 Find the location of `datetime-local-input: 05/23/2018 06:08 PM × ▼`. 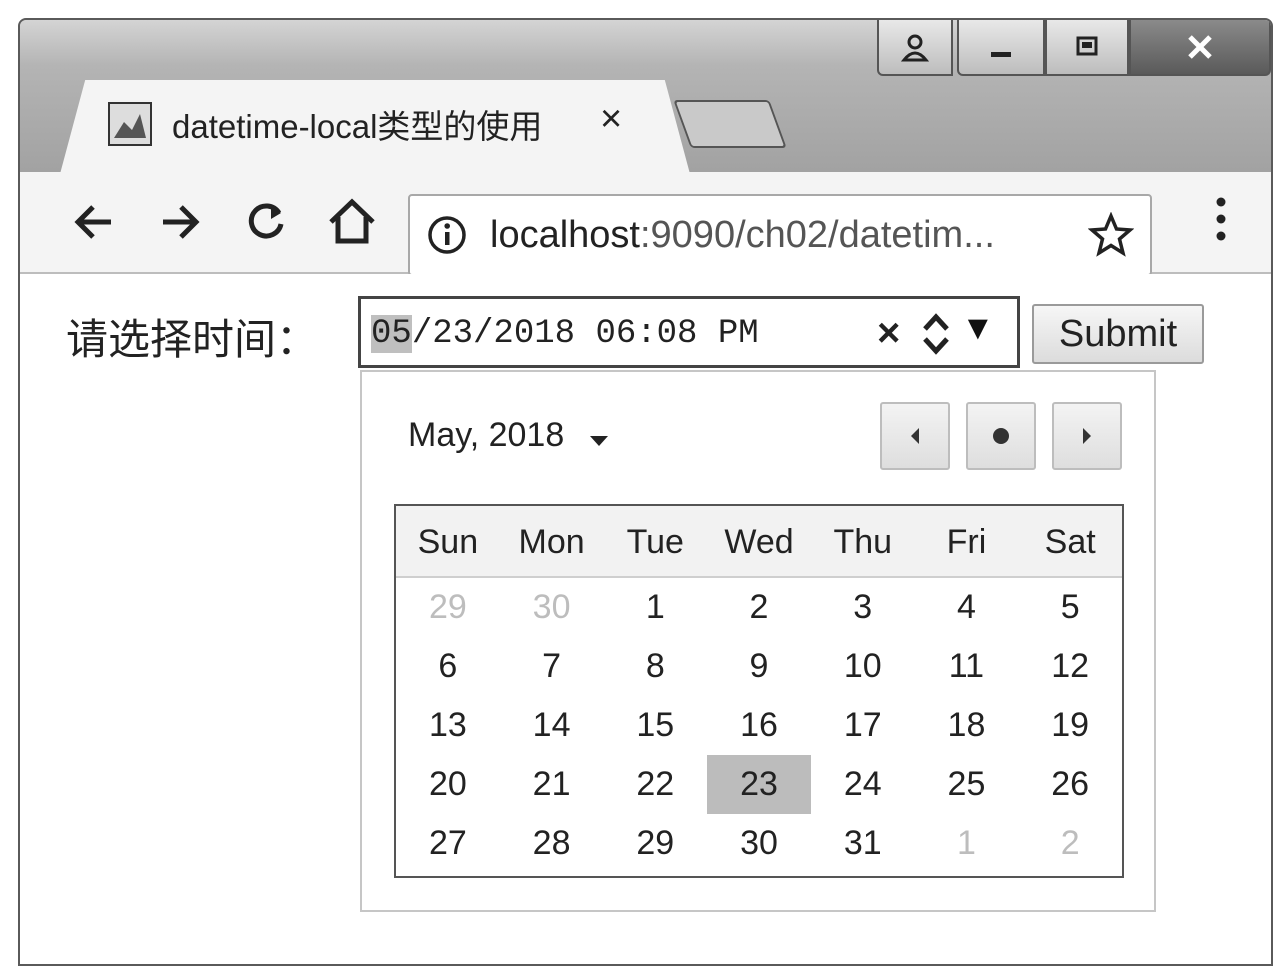

datetime-local-input: 05/23/2018 06:08 PM × ▼ is located at coordinates (689, 332).